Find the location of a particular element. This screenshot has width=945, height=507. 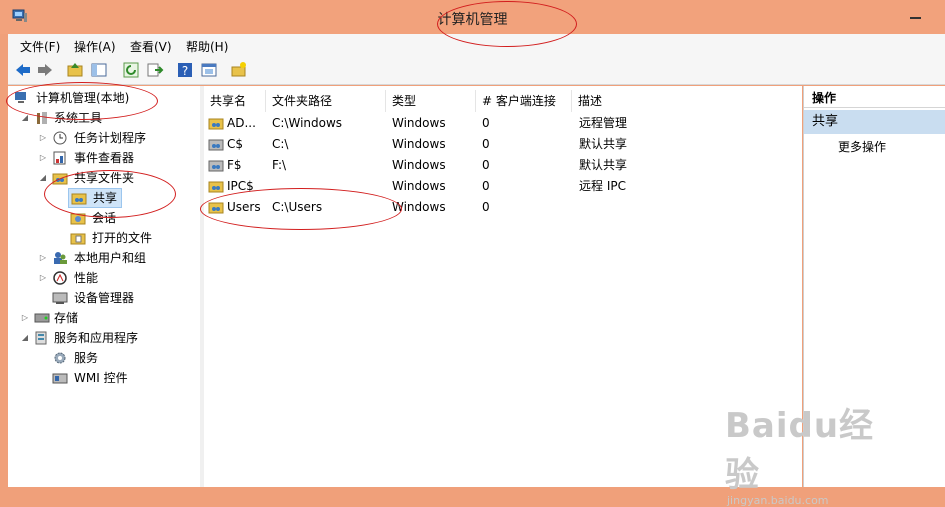

table-row: AD... C:\Windows Windows 0 远程管理 is located at coordinates (503, 123).